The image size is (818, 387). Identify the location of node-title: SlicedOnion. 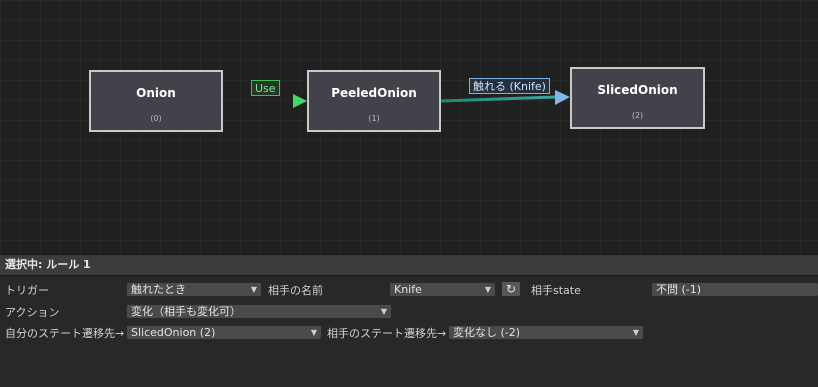
(637, 90).